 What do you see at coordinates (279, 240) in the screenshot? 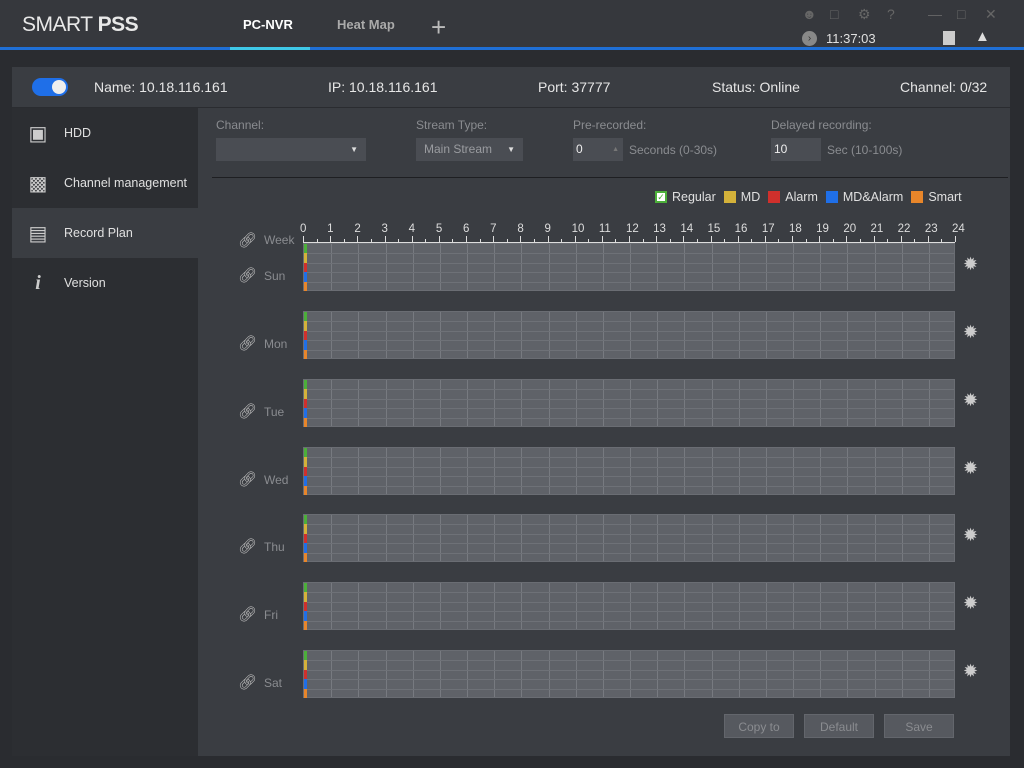
I see `week-label: Week` at bounding box center [279, 240].